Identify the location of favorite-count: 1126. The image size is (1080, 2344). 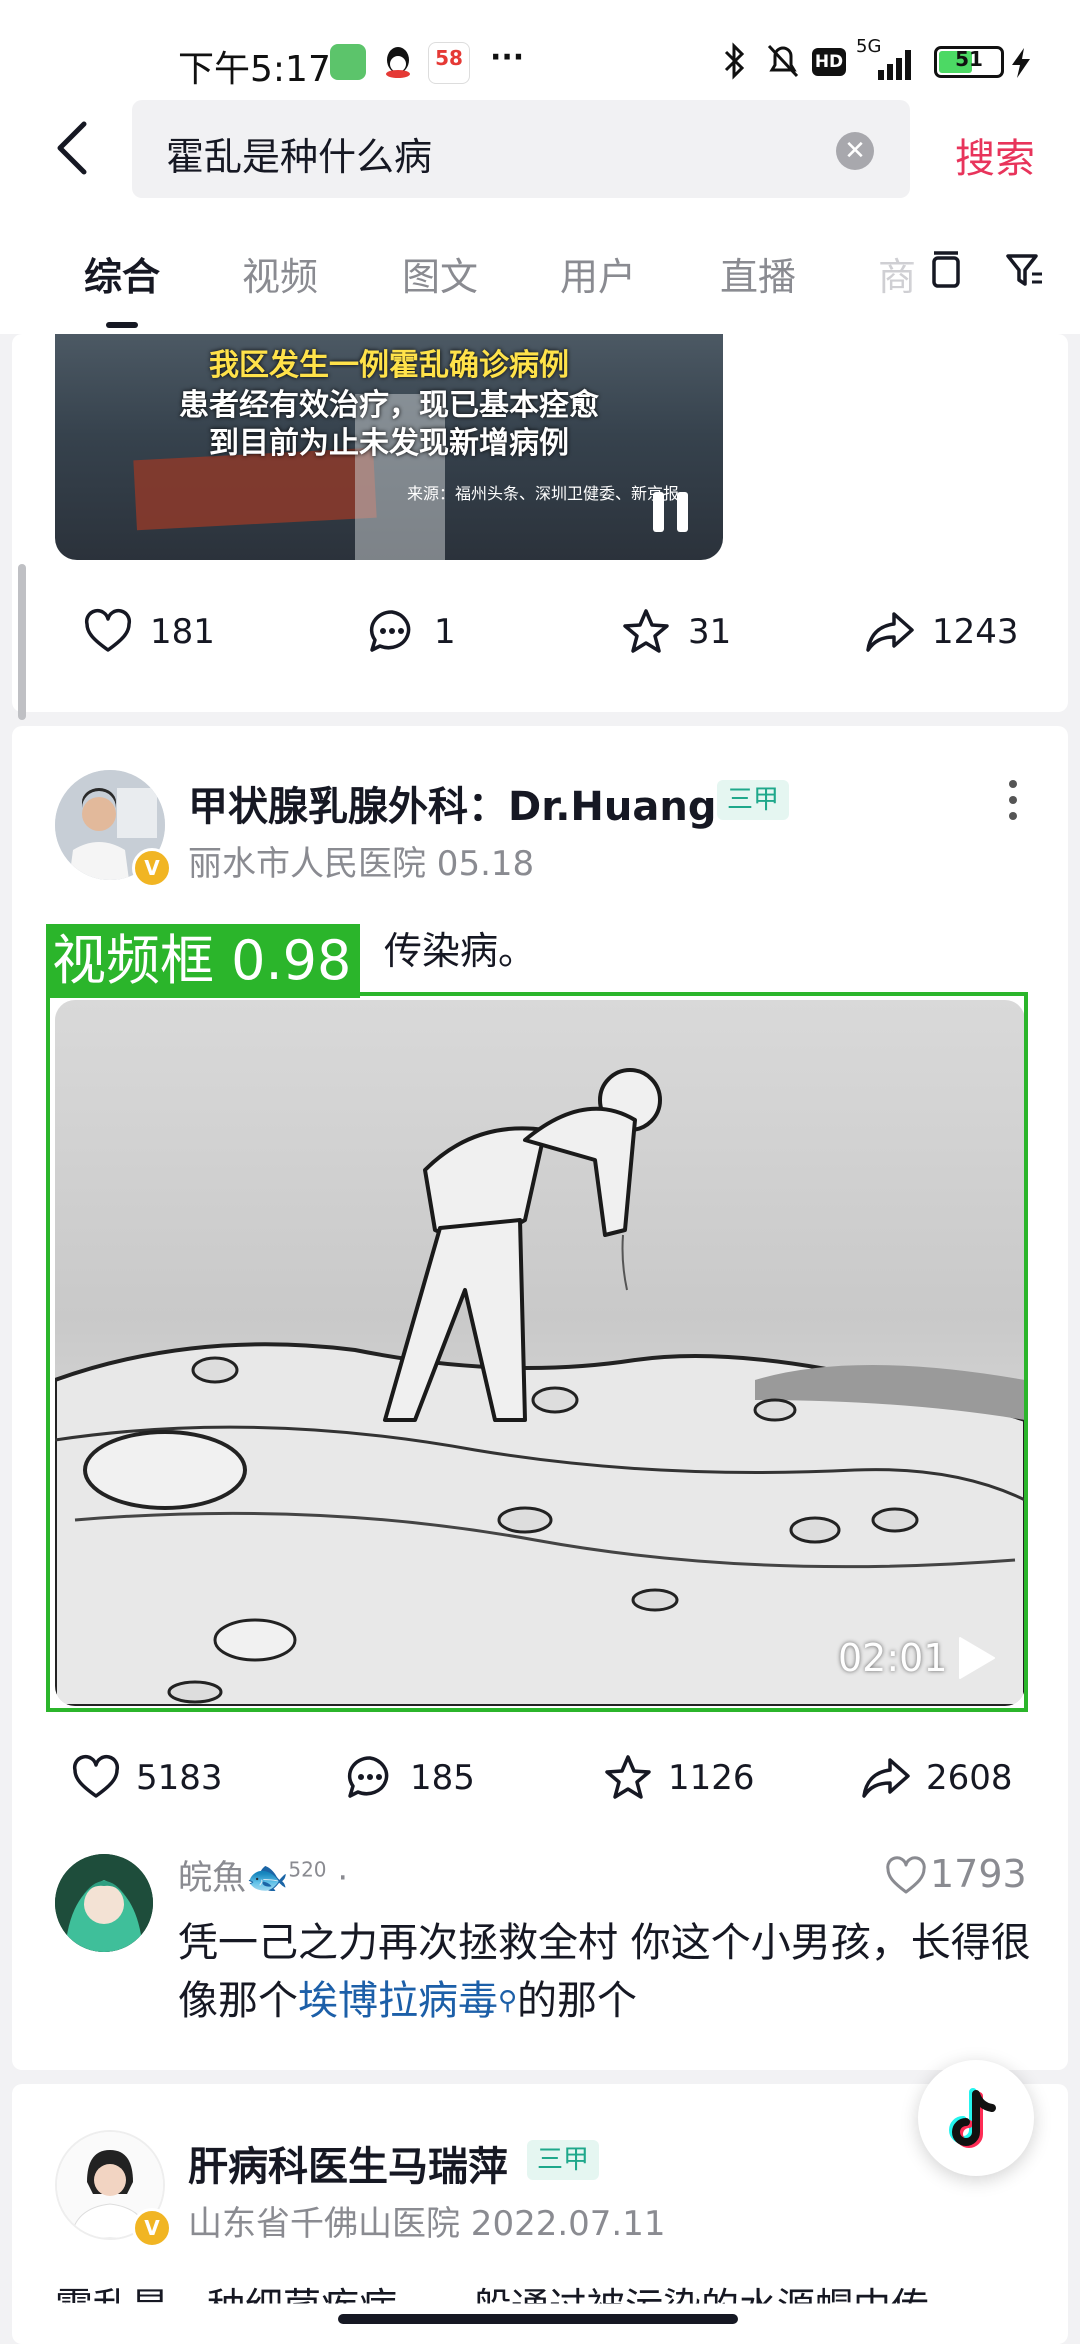
(711, 1778).